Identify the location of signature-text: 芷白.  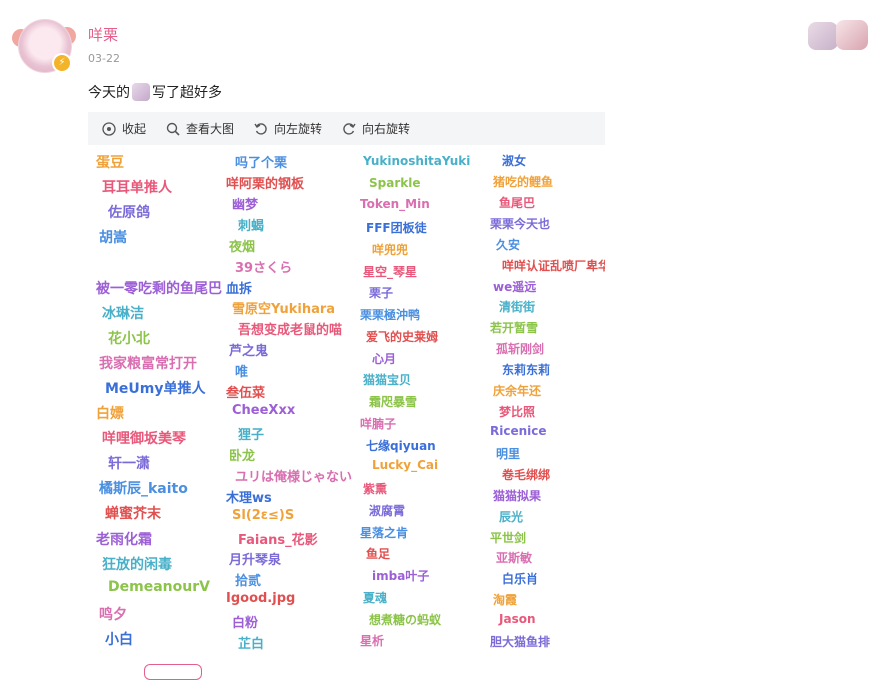
(251, 645).